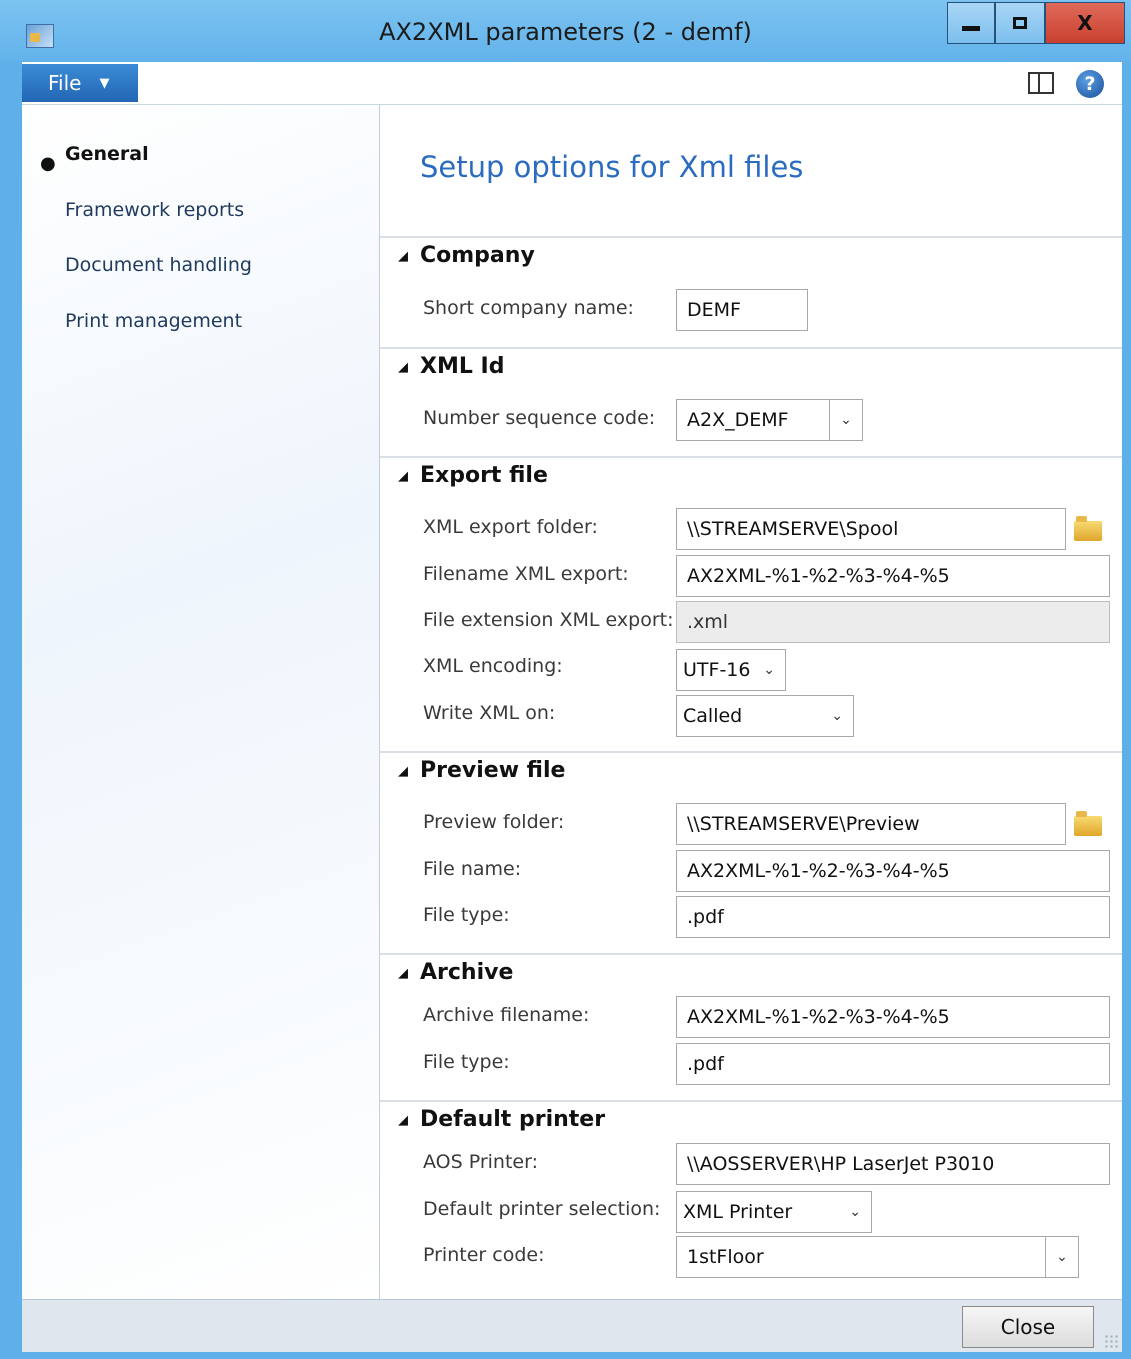 The image size is (1131, 1359). I want to click on number-sequence-code-lookup: A2X_DEMF ⌄, so click(769, 420).